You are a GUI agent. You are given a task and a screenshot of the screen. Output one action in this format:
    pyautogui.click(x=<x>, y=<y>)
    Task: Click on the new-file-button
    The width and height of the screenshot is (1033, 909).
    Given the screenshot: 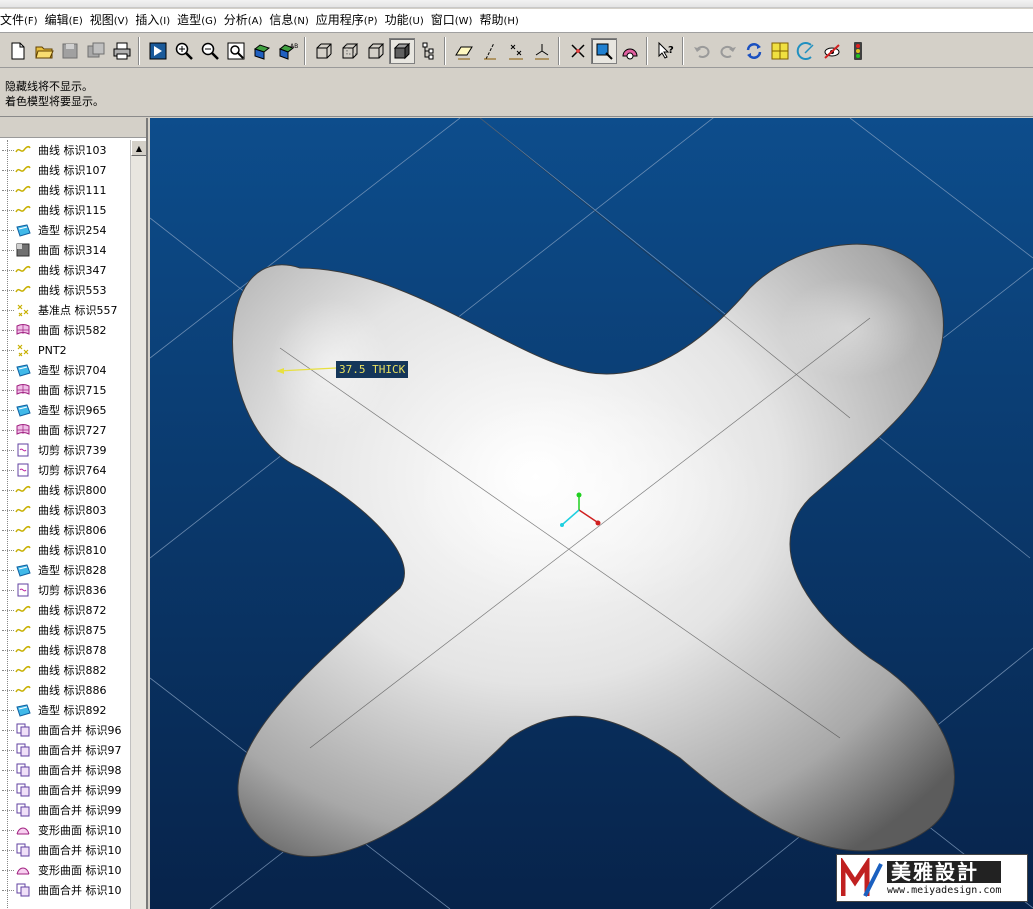 What is the action you would take?
    pyautogui.click(x=18, y=51)
    